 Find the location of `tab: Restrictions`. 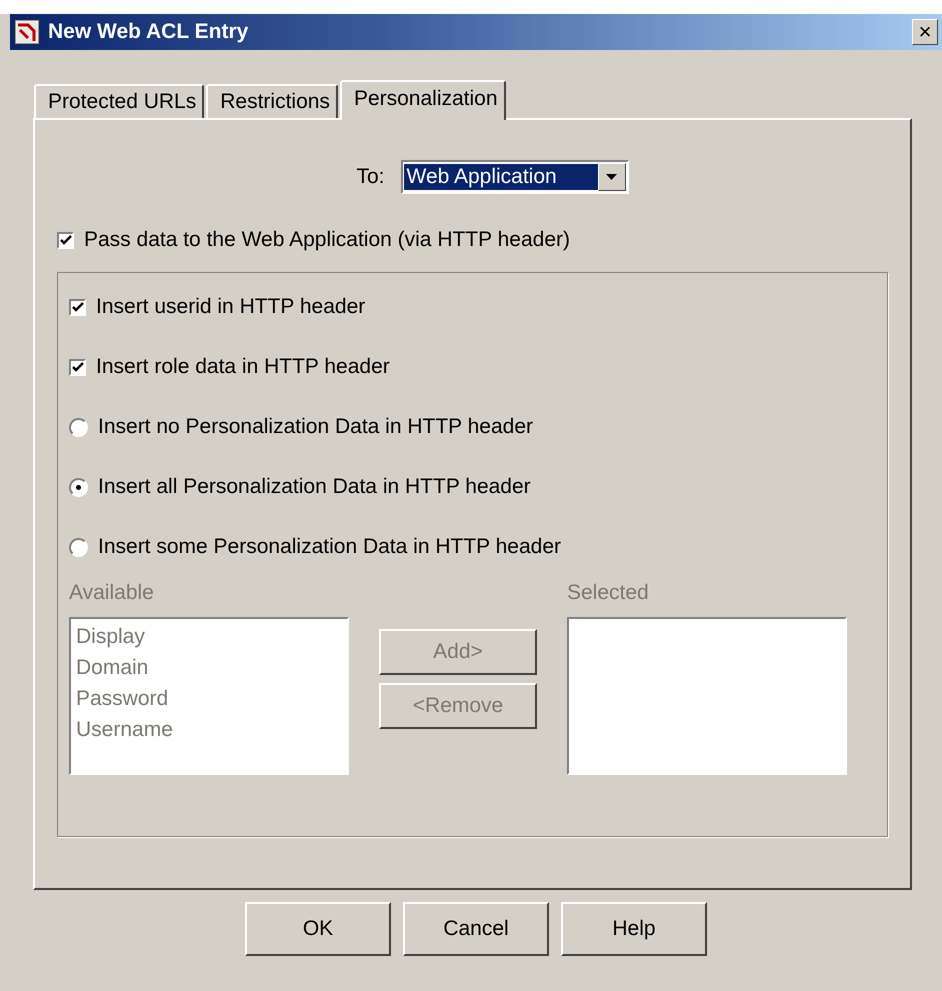

tab: Restrictions is located at coordinates (272, 101).